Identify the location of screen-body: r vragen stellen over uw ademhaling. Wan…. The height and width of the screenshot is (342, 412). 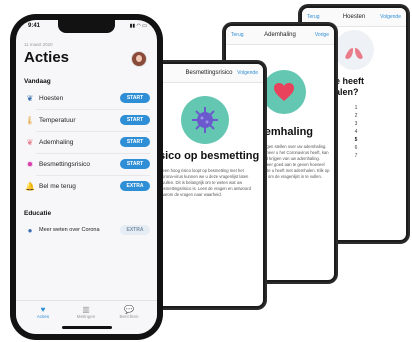
(294, 161).